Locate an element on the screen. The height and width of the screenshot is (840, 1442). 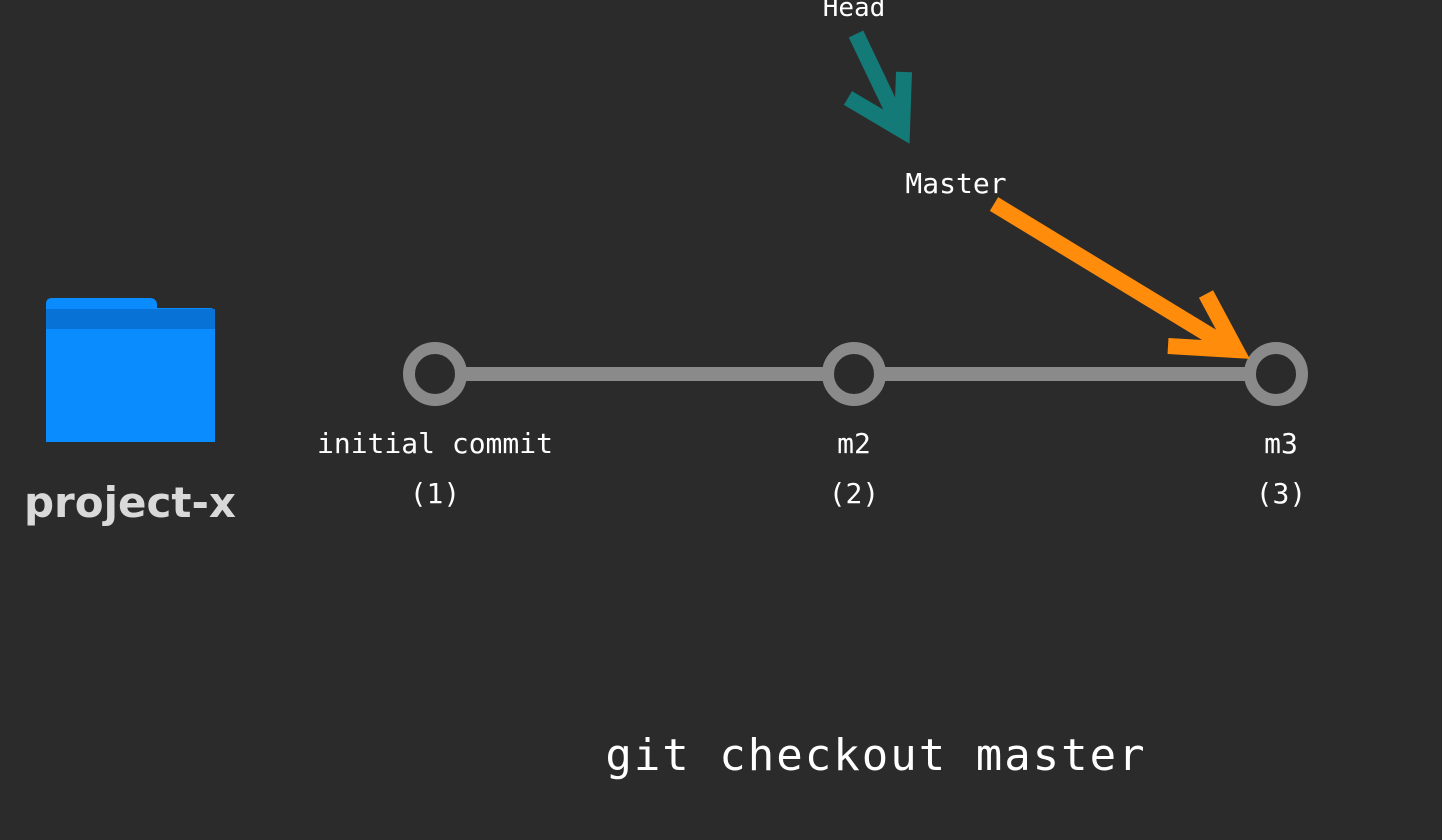
commit-timeline is located at coordinates (855, 374).